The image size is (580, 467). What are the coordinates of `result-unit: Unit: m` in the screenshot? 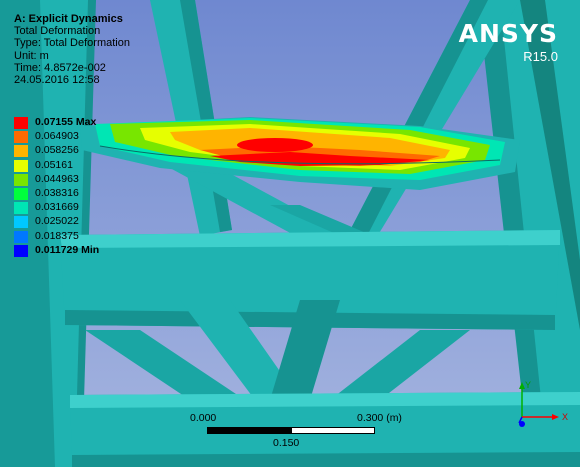 It's located at (31, 55).